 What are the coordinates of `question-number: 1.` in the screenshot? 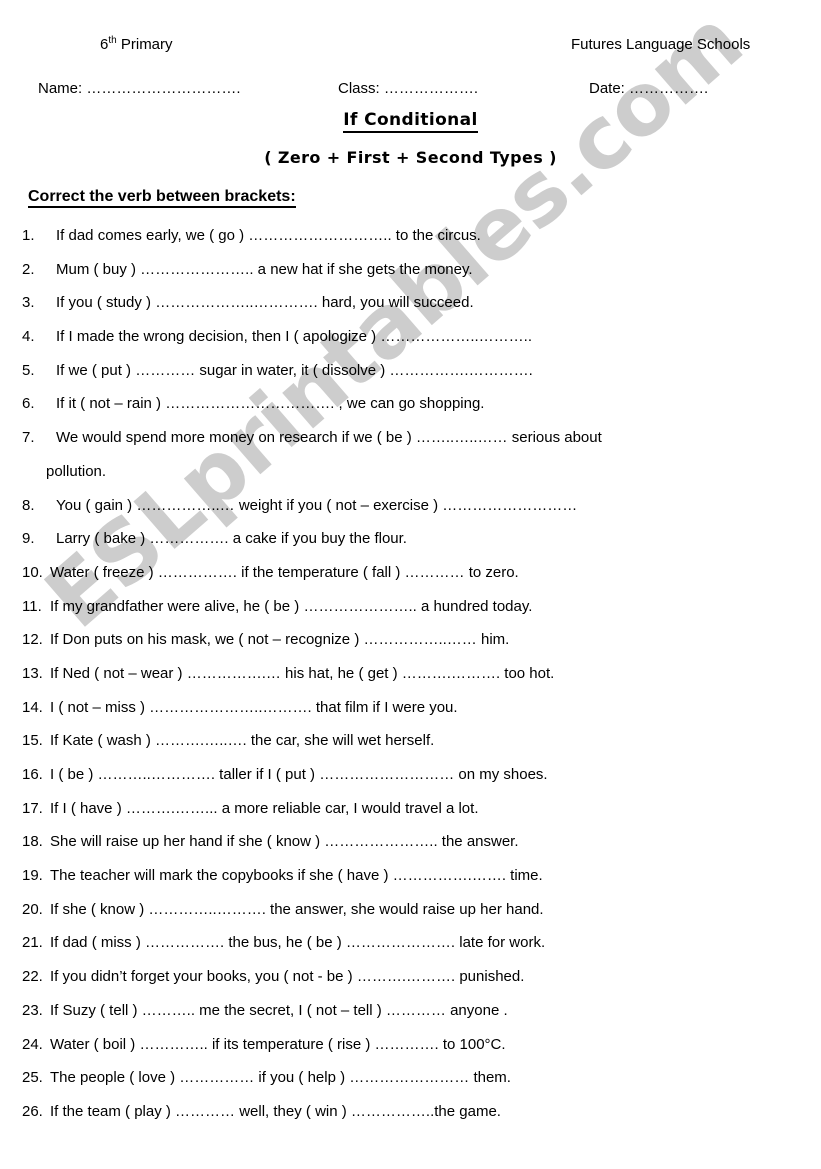 It's located at (28, 235).